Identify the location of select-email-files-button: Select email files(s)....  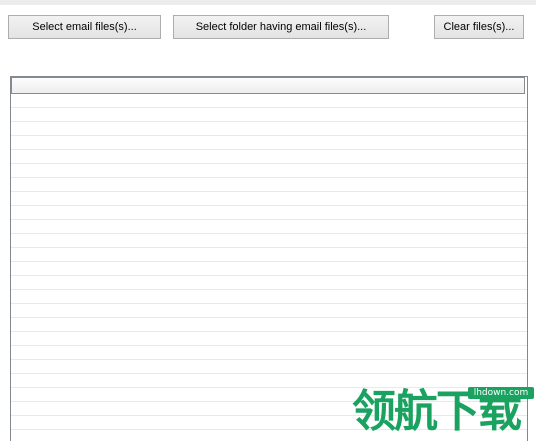
(84, 27).